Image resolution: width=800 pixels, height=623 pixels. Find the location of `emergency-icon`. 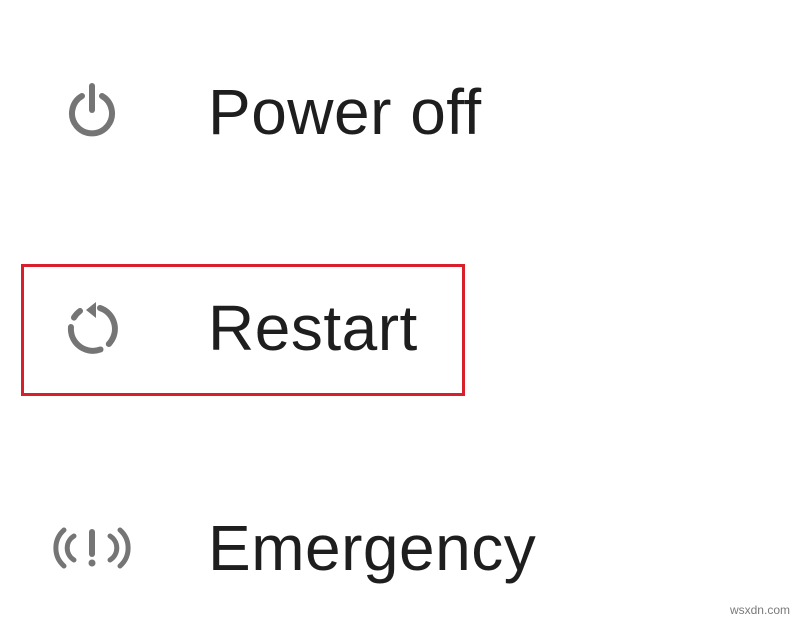

emergency-icon is located at coordinates (92, 548).